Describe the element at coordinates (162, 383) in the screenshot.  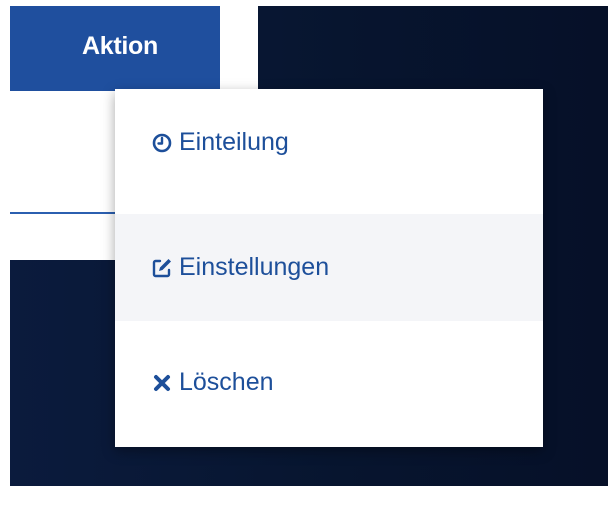
I see `close-icon` at that location.